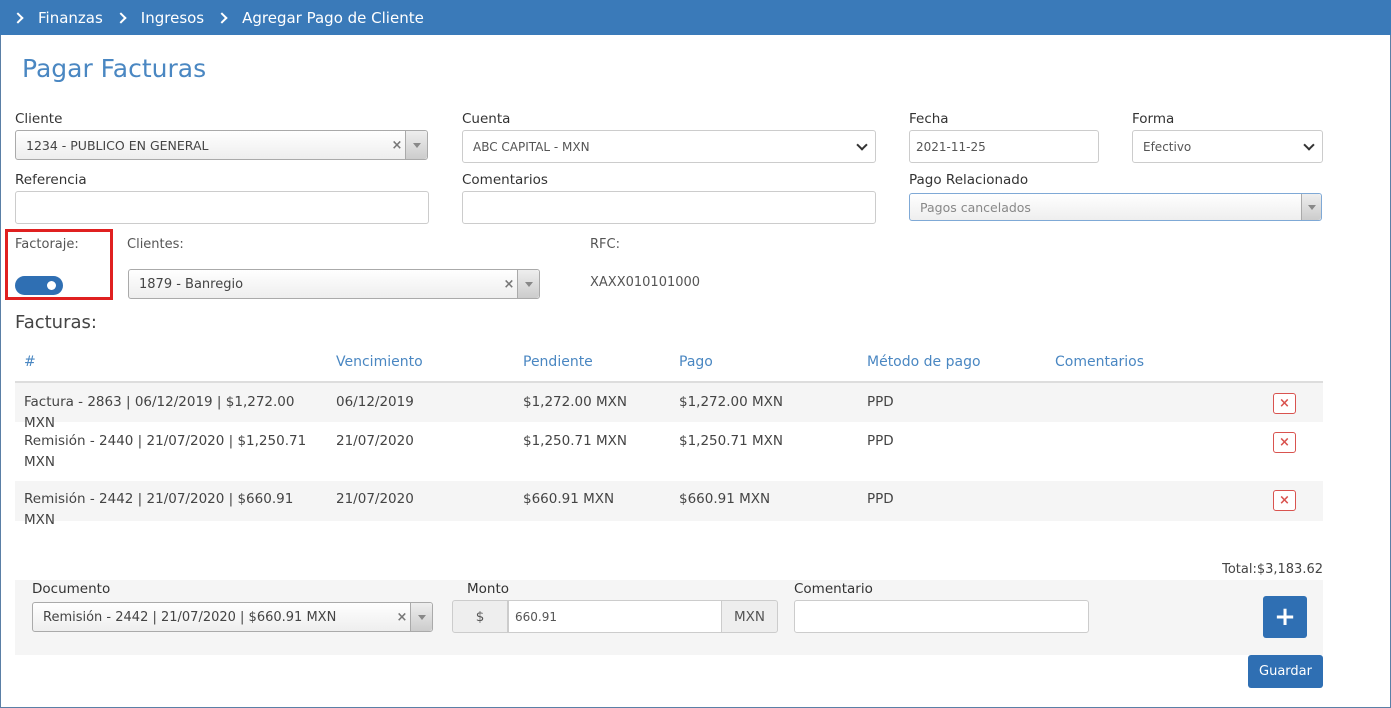 The height and width of the screenshot is (708, 1391). What do you see at coordinates (1100, 362) in the screenshot?
I see `column-header: Comentarios` at bounding box center [1100, 362].